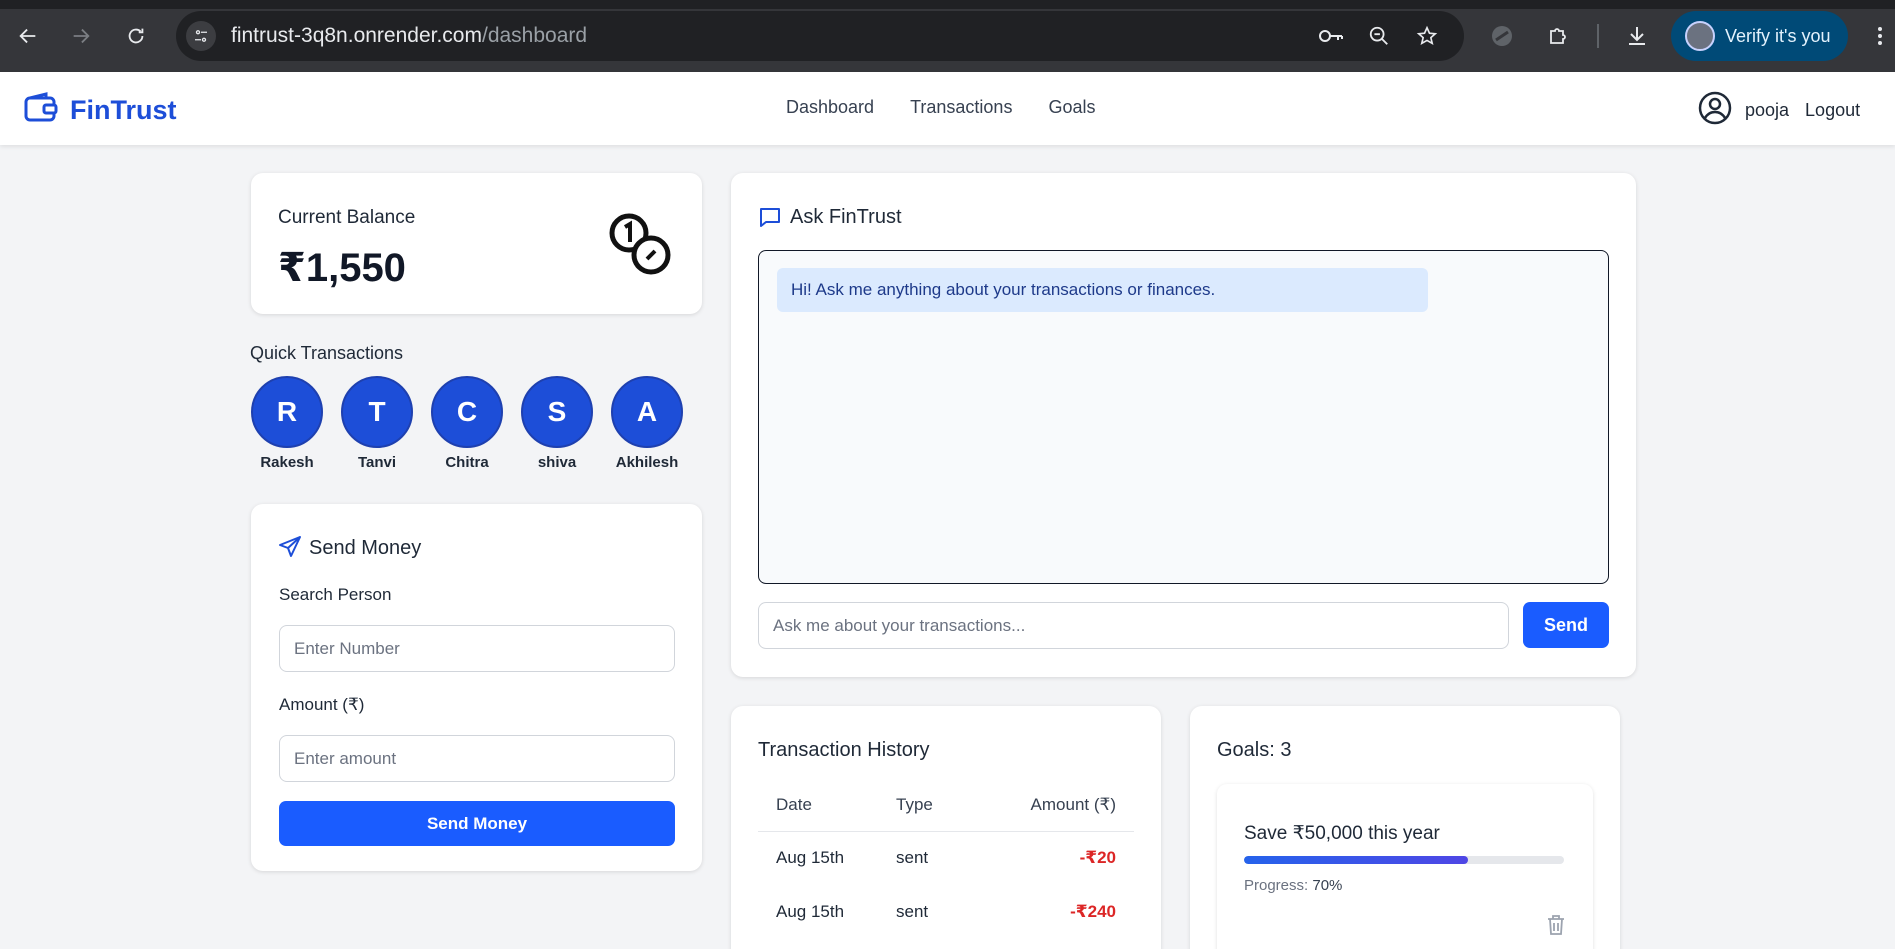  I want to click on table-row: Aug 15th sent -₹240, so click(946, 912).